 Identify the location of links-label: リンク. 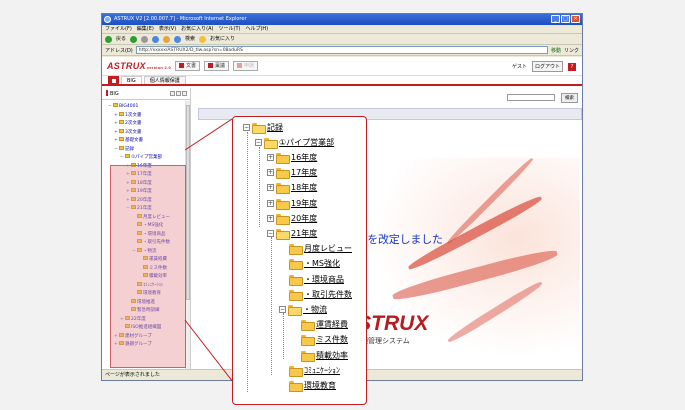
(571, 50).